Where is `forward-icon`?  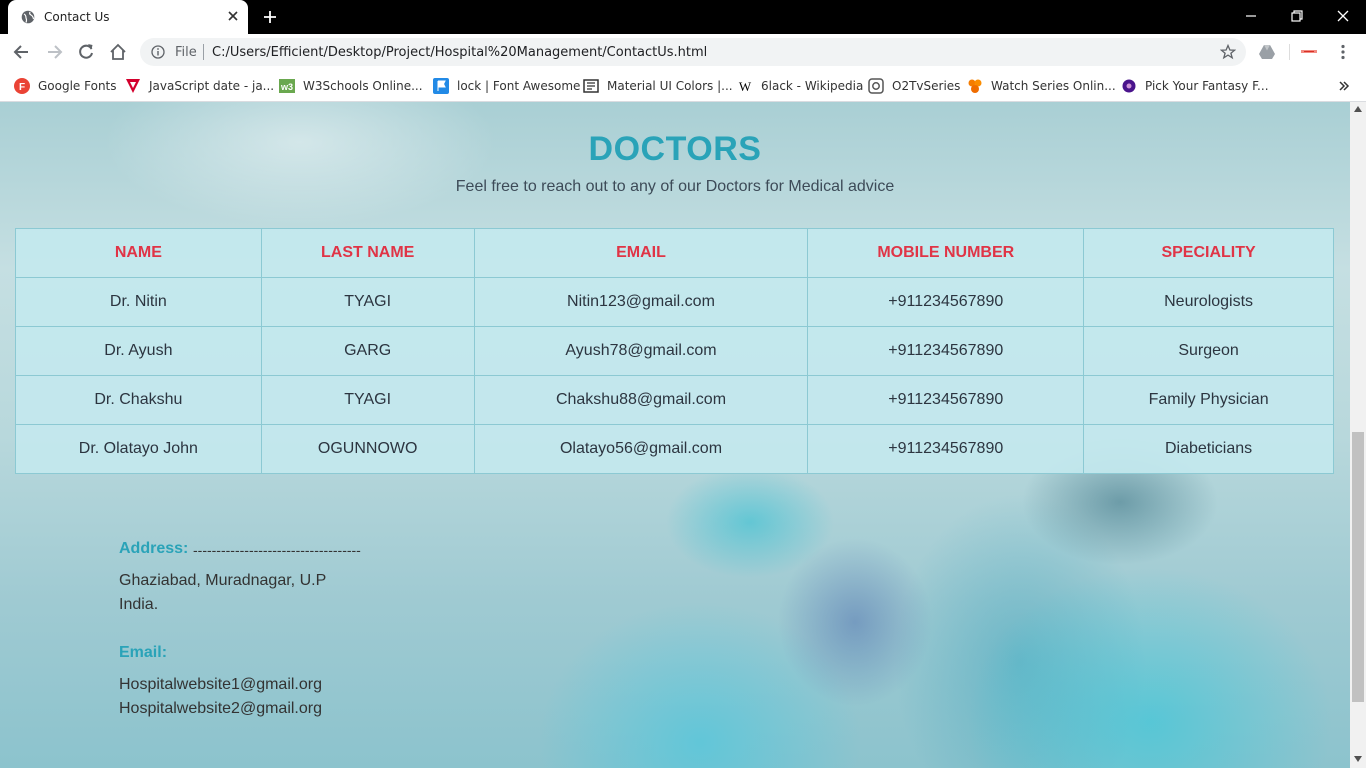
forward-icon is located at coordinates (54, 52).